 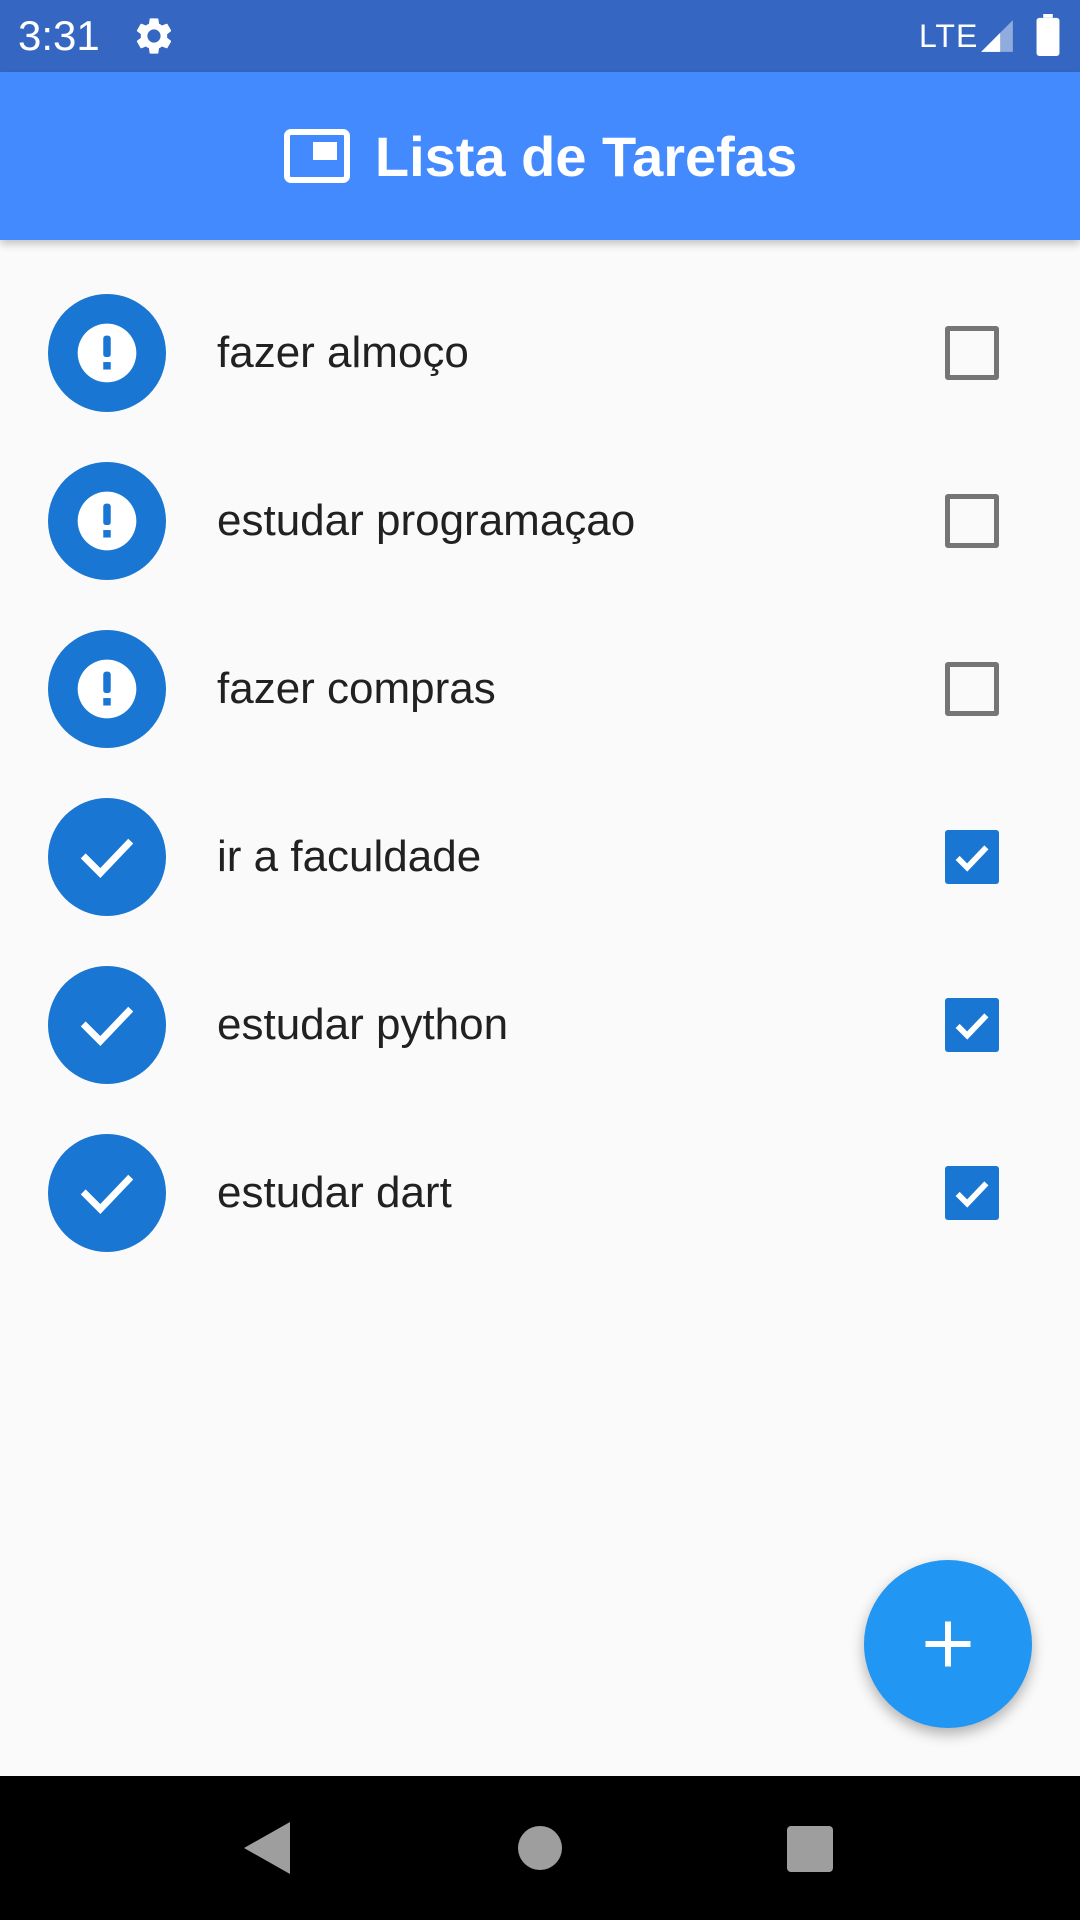 I want to click on app-title-group: Lista de Tarefas, so click(x=540, y=156).